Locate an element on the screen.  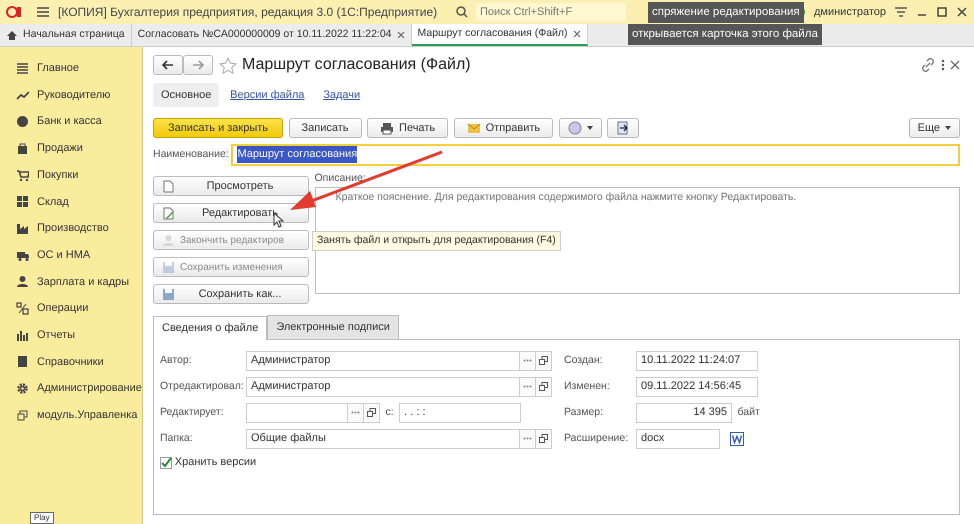
sidebar-item: Операции is located at coordinates (62, 308).